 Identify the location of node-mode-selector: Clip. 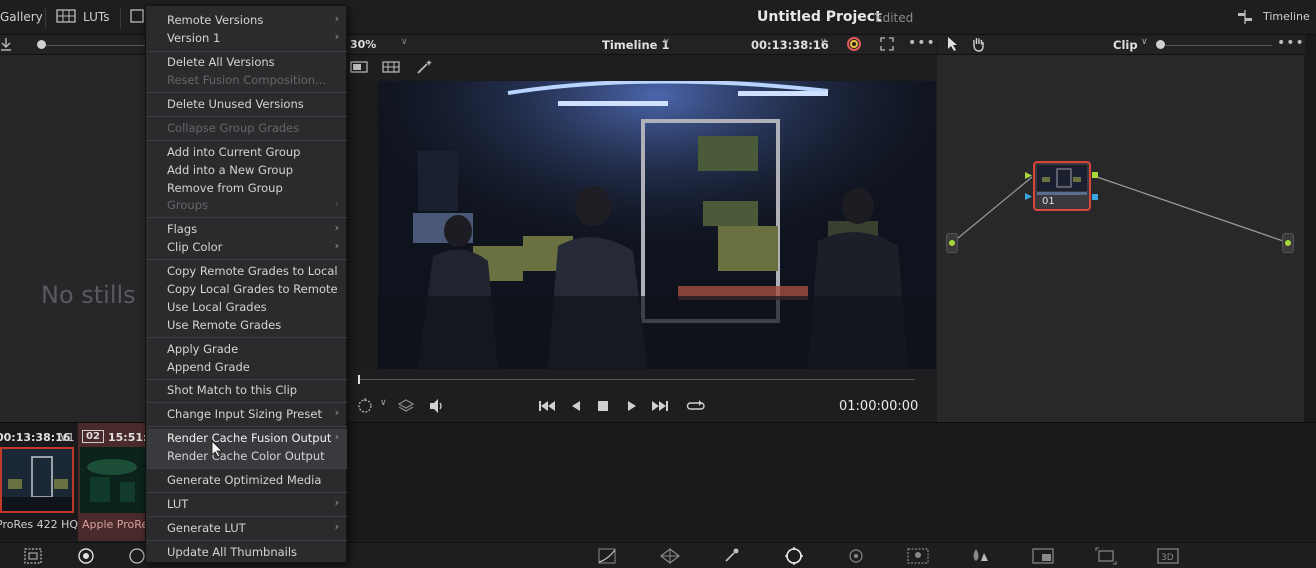
(1125, 45).